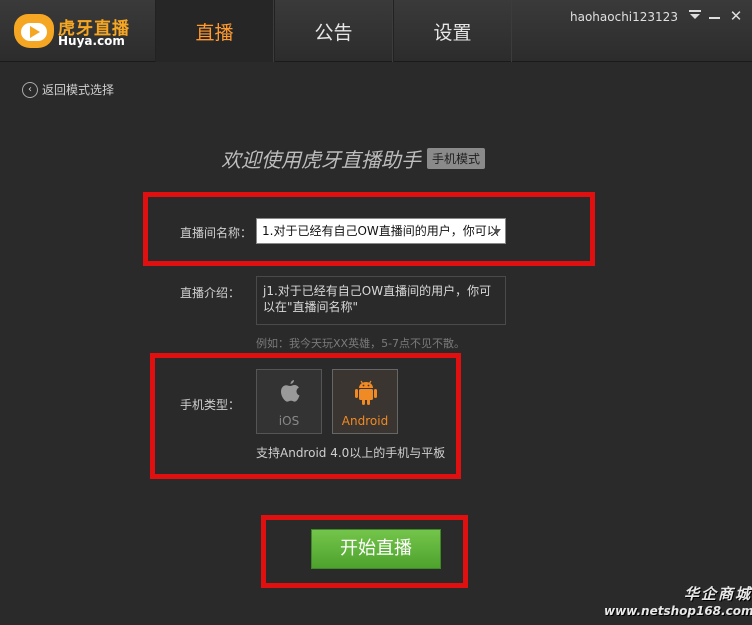 Image resolution: width=752 pixels, height=625 pixels. Describe the element at coordinates (715, 16) in the screenshot. I see `minimize-icon` at that location.